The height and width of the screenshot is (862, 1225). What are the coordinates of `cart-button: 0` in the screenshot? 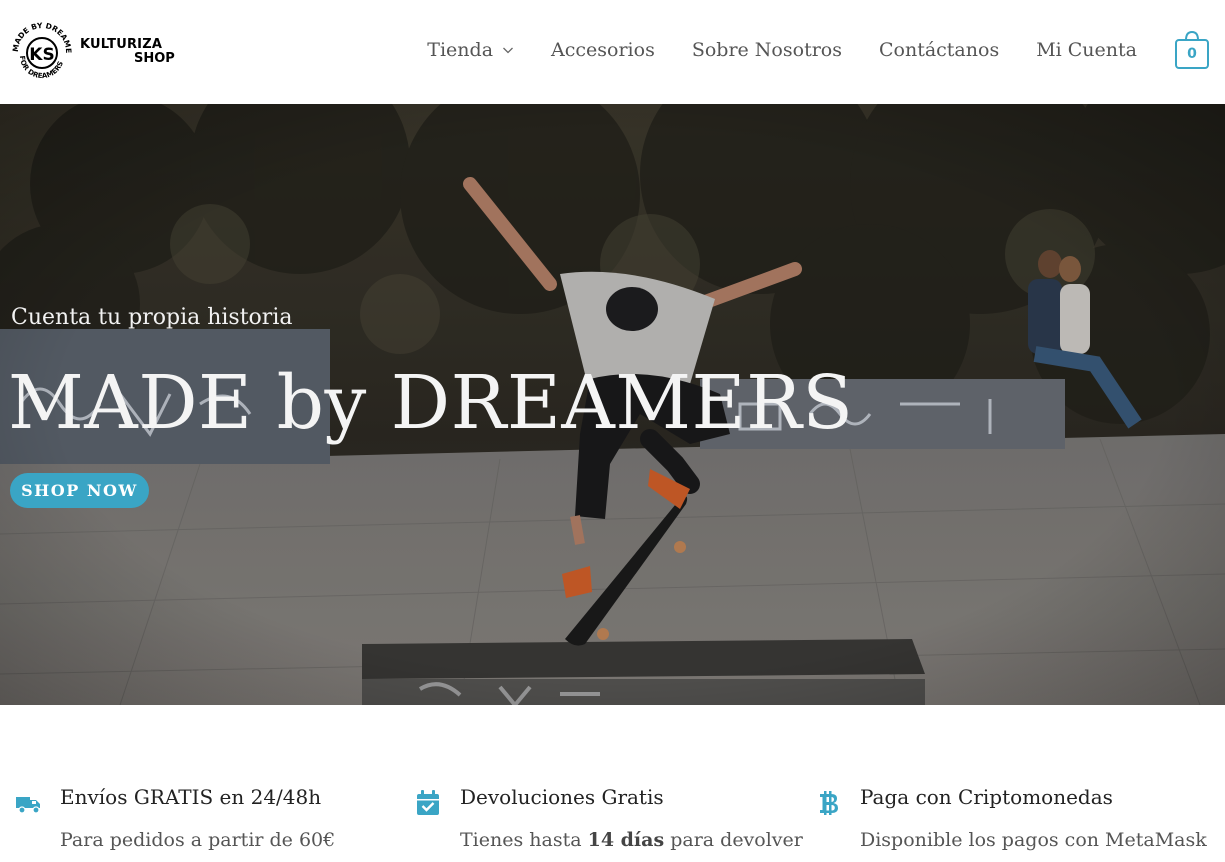 It's located at (1192, 50).